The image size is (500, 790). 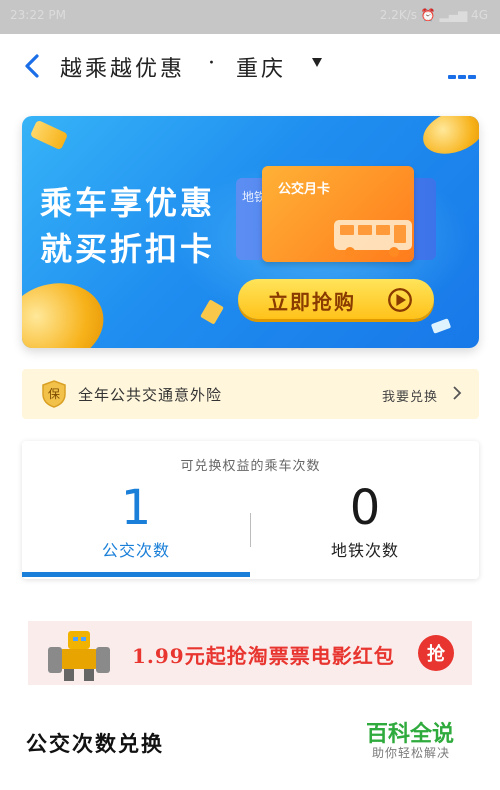 What do you see at coordinates (373, 238) in the screenshot?
I see `bus-icon` at bounding box center [373, 238].